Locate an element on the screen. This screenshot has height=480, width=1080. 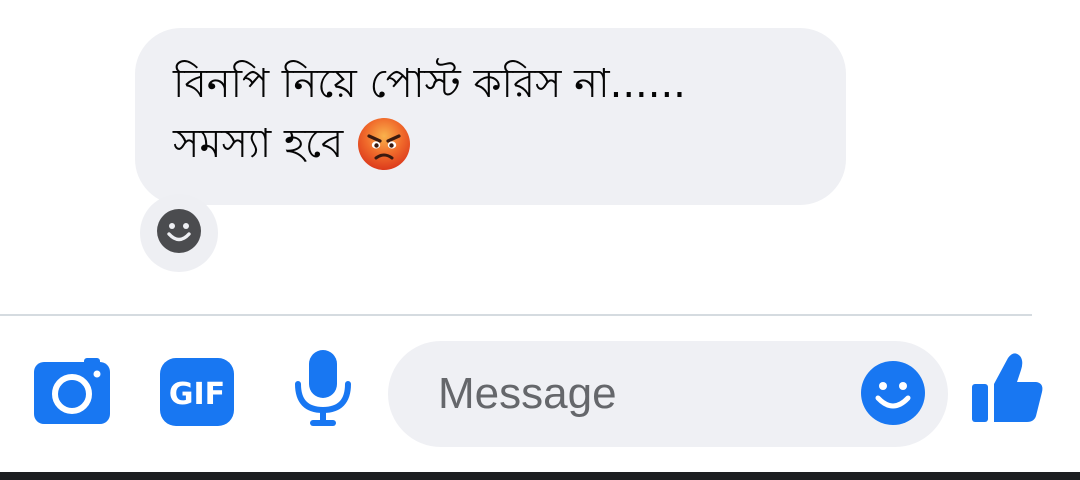
emoji-picker-button is located at coordinates (893, 395).